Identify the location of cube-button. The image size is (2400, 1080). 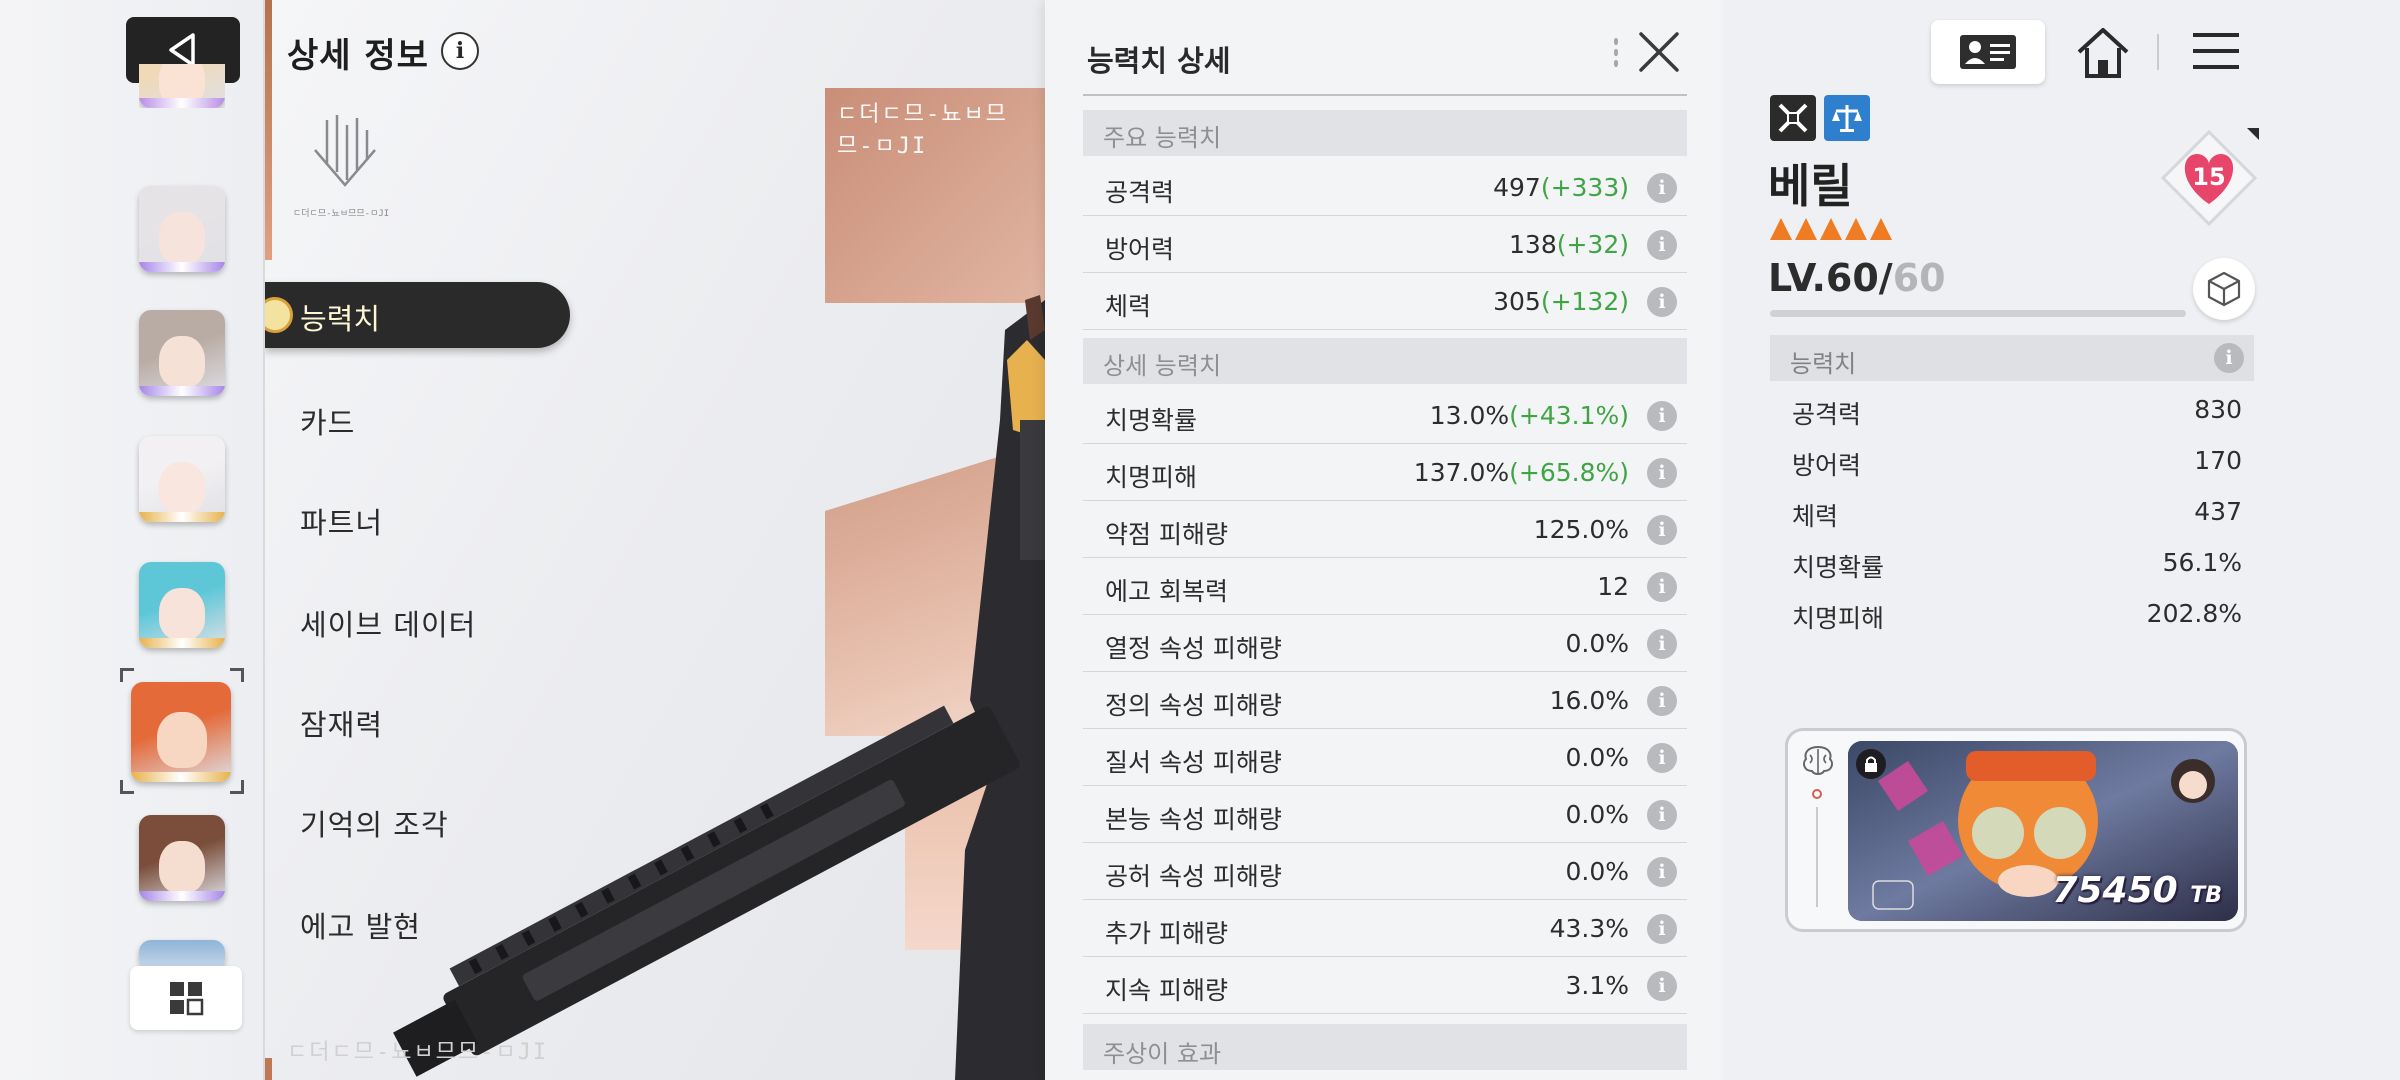
(2224, 289).